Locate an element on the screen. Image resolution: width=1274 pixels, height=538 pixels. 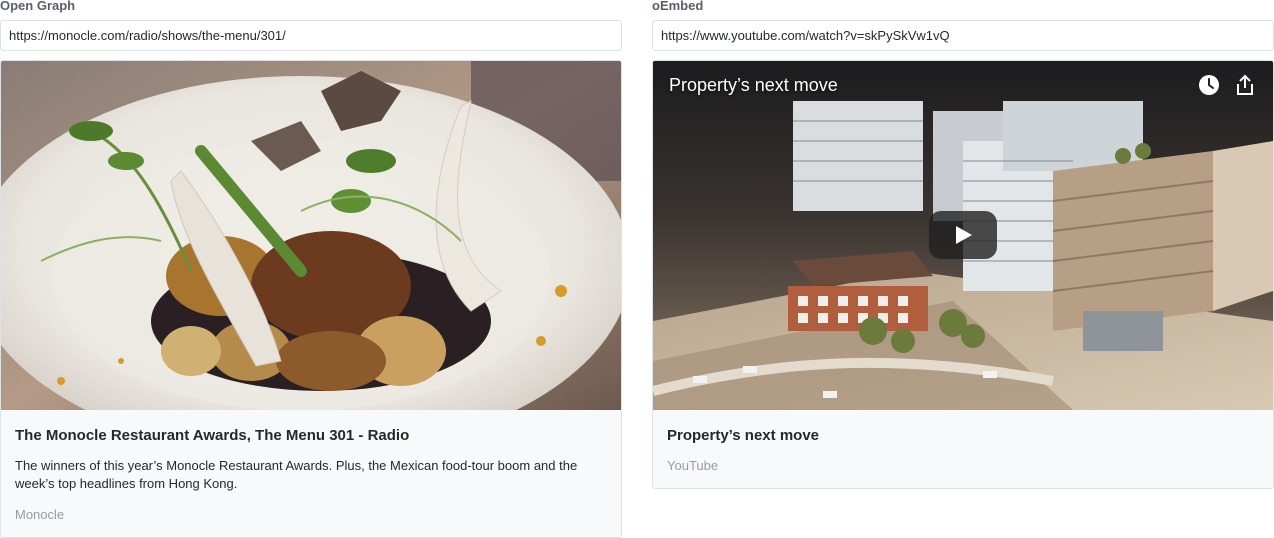
oembed-card-title: Property’s next move is located at coordinates (743, 435).